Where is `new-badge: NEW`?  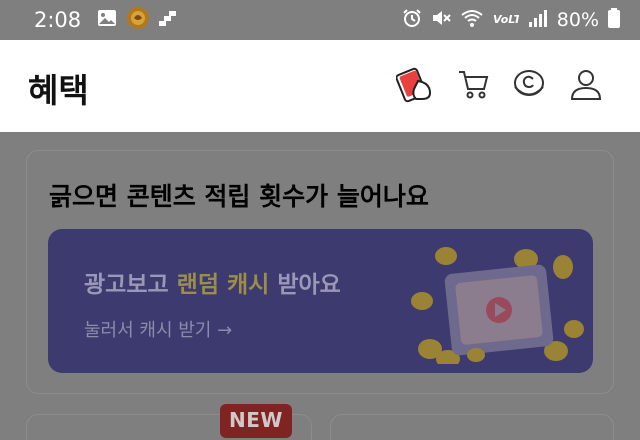 new-badge: NEW is located at coordinates (256, 421).